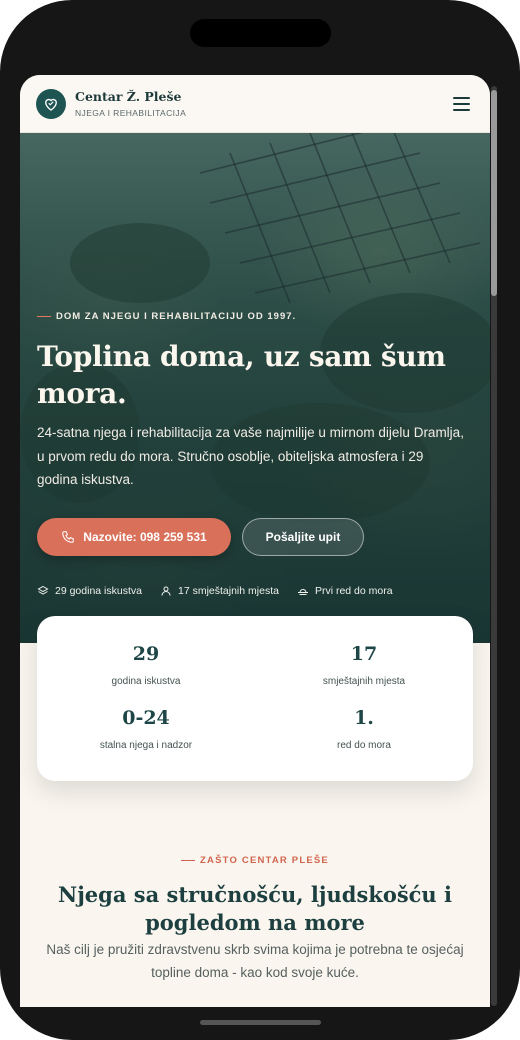 This screenshot has width=520, height=1040. Describe the element at coordinates (68, 537) in the screenshot. I see `phone-icon` at that location.